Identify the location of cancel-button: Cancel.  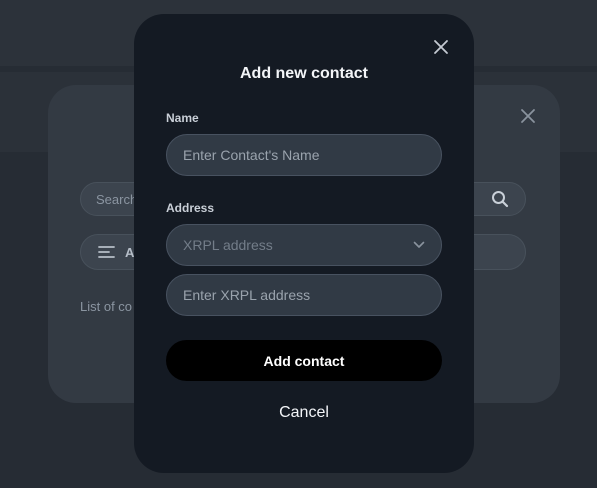
(304, 413).